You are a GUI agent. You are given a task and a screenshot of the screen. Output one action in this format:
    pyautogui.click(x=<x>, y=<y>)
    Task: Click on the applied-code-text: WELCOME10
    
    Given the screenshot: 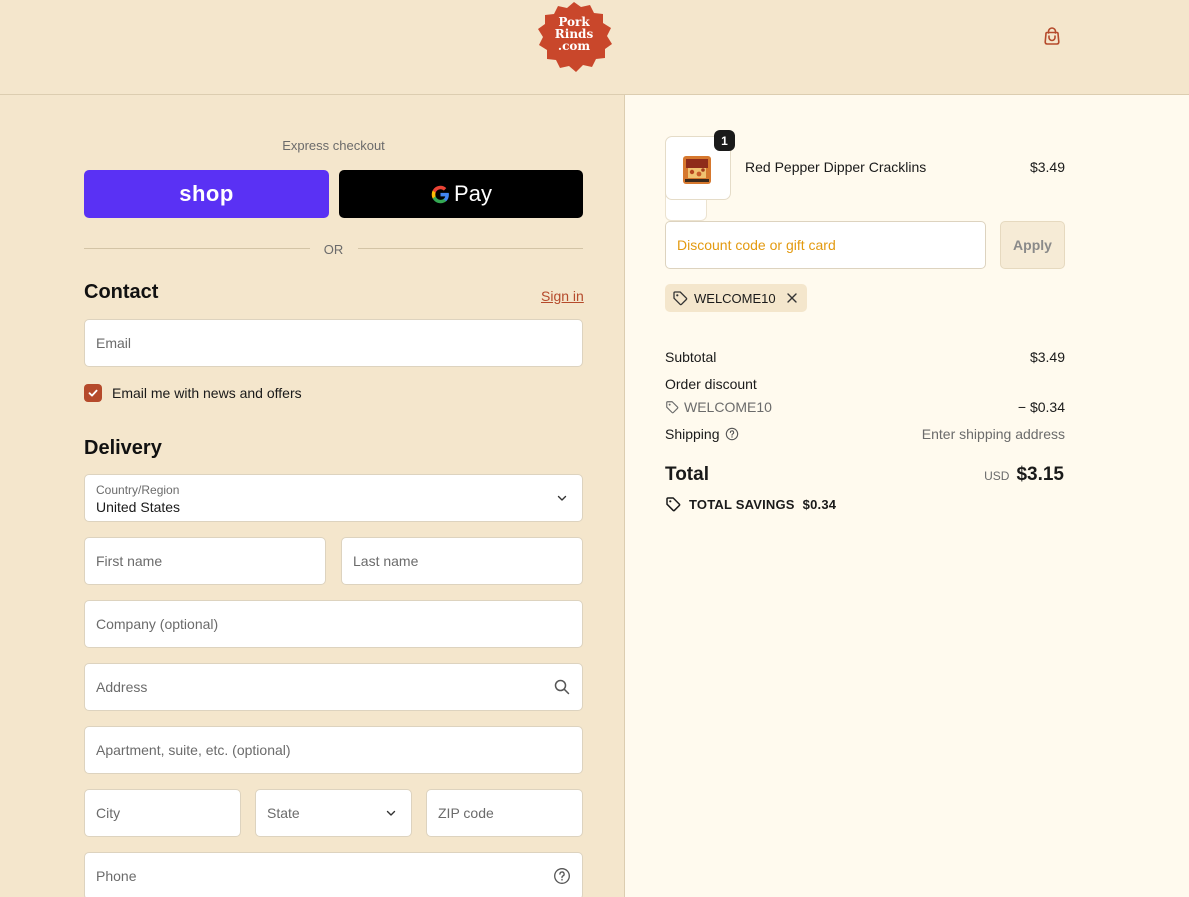 What is the action you would take?
    pyautogui.click(x=735, y=298)
    